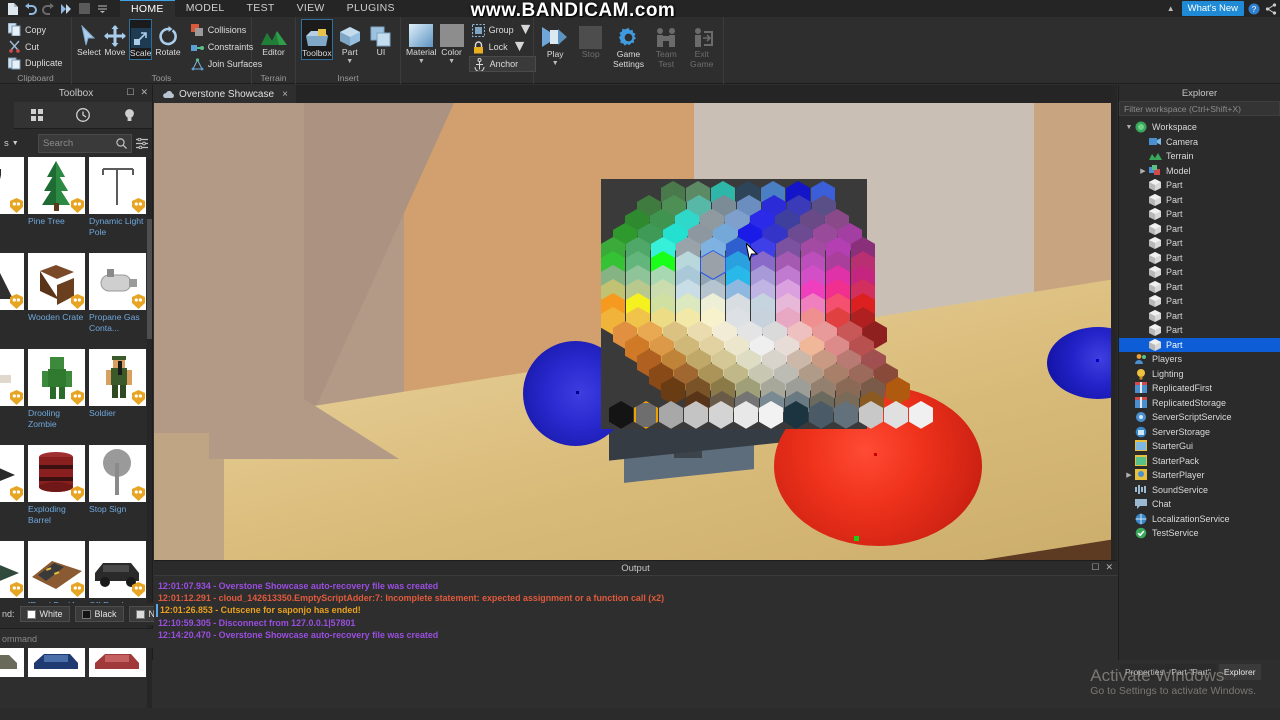 This screenshot has width=1280, height=720. What do you see at coordinates (503, 47) in the screenshot?
I see `lock-button: Lock ▼` at bounding box center [503, 47].